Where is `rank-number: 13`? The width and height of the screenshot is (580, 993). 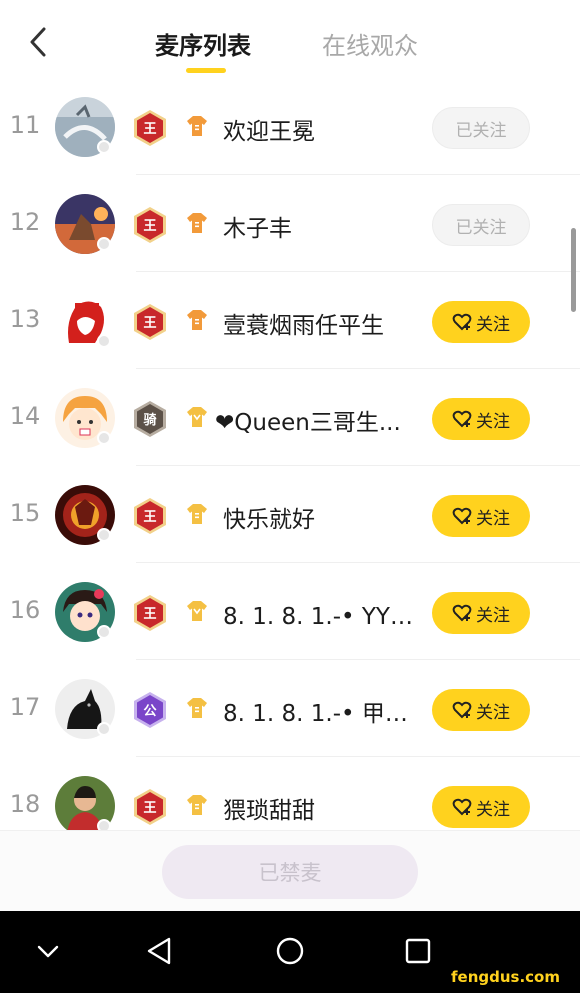
rank-number: 13 is located at coordinates (25, 319).